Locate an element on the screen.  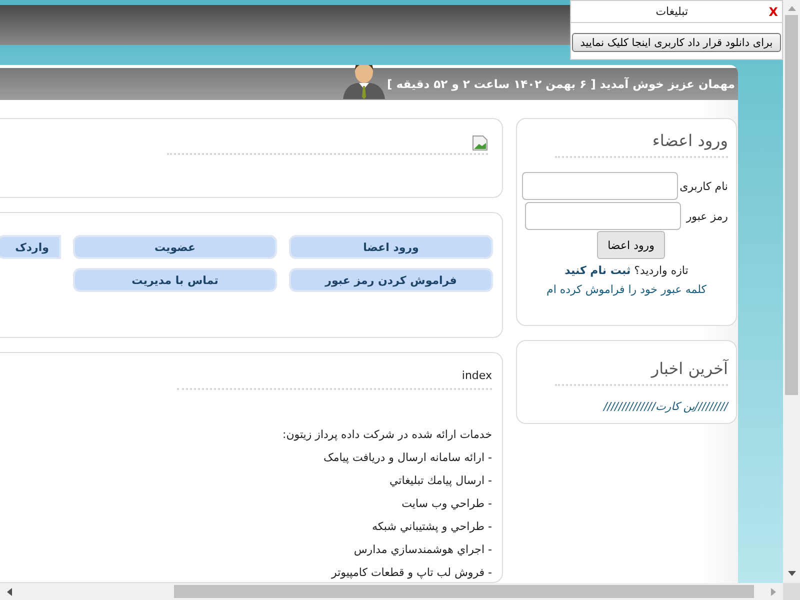
panel-title: آخرین اخبار is located at coordinates (689, 368).